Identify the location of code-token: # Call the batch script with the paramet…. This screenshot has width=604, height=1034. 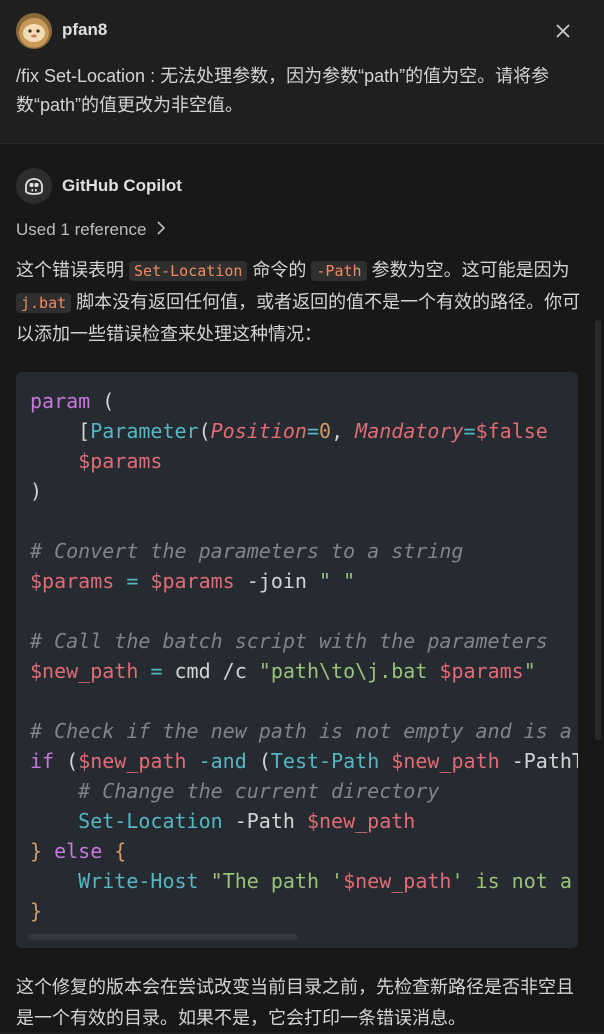
(289, 641).